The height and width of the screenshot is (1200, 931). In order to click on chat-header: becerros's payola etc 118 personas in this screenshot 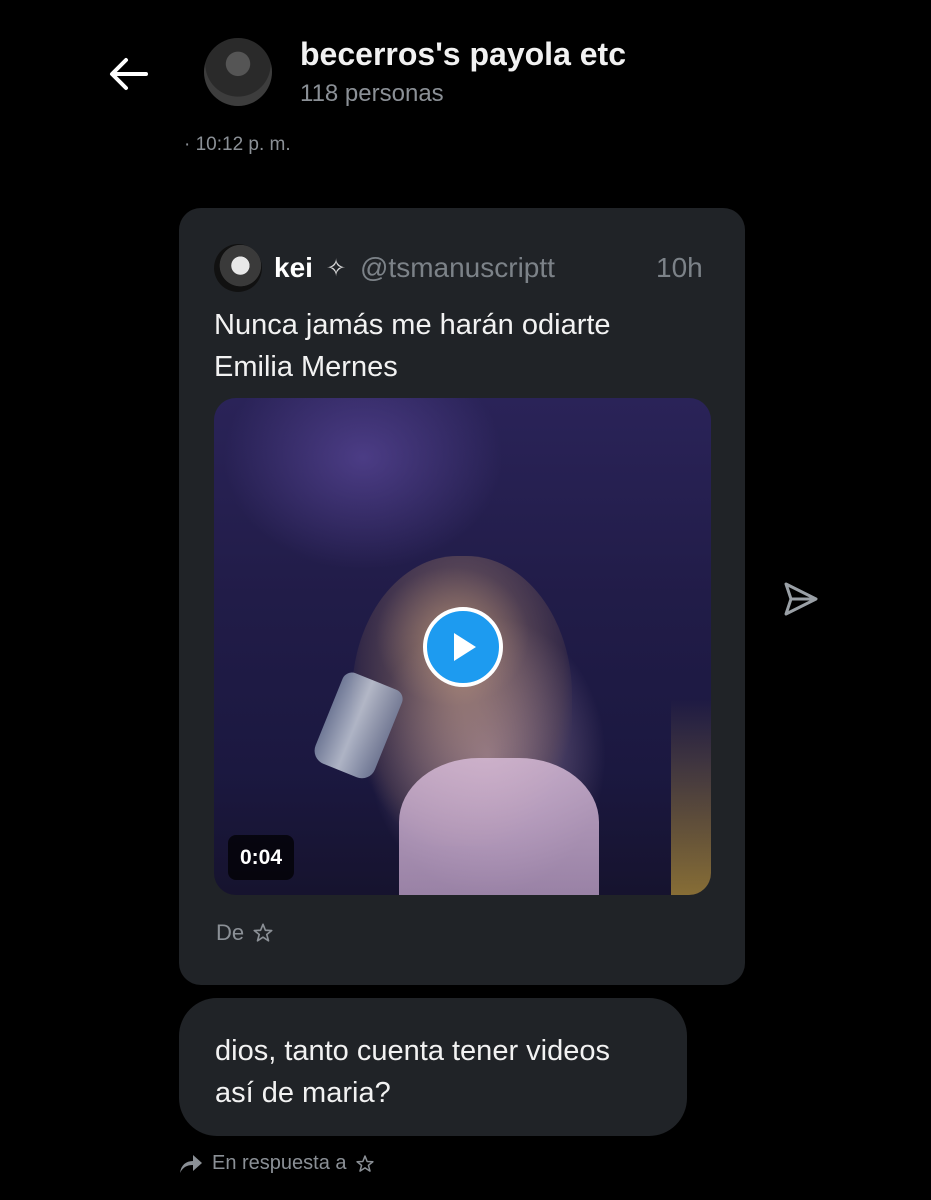, I will do `click(465, 65)`.